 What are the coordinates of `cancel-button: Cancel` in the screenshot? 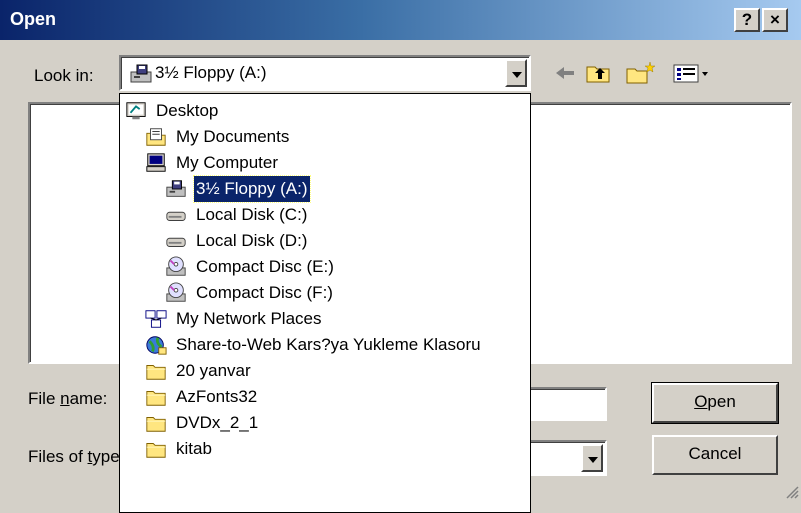 It's located at (715, 455).